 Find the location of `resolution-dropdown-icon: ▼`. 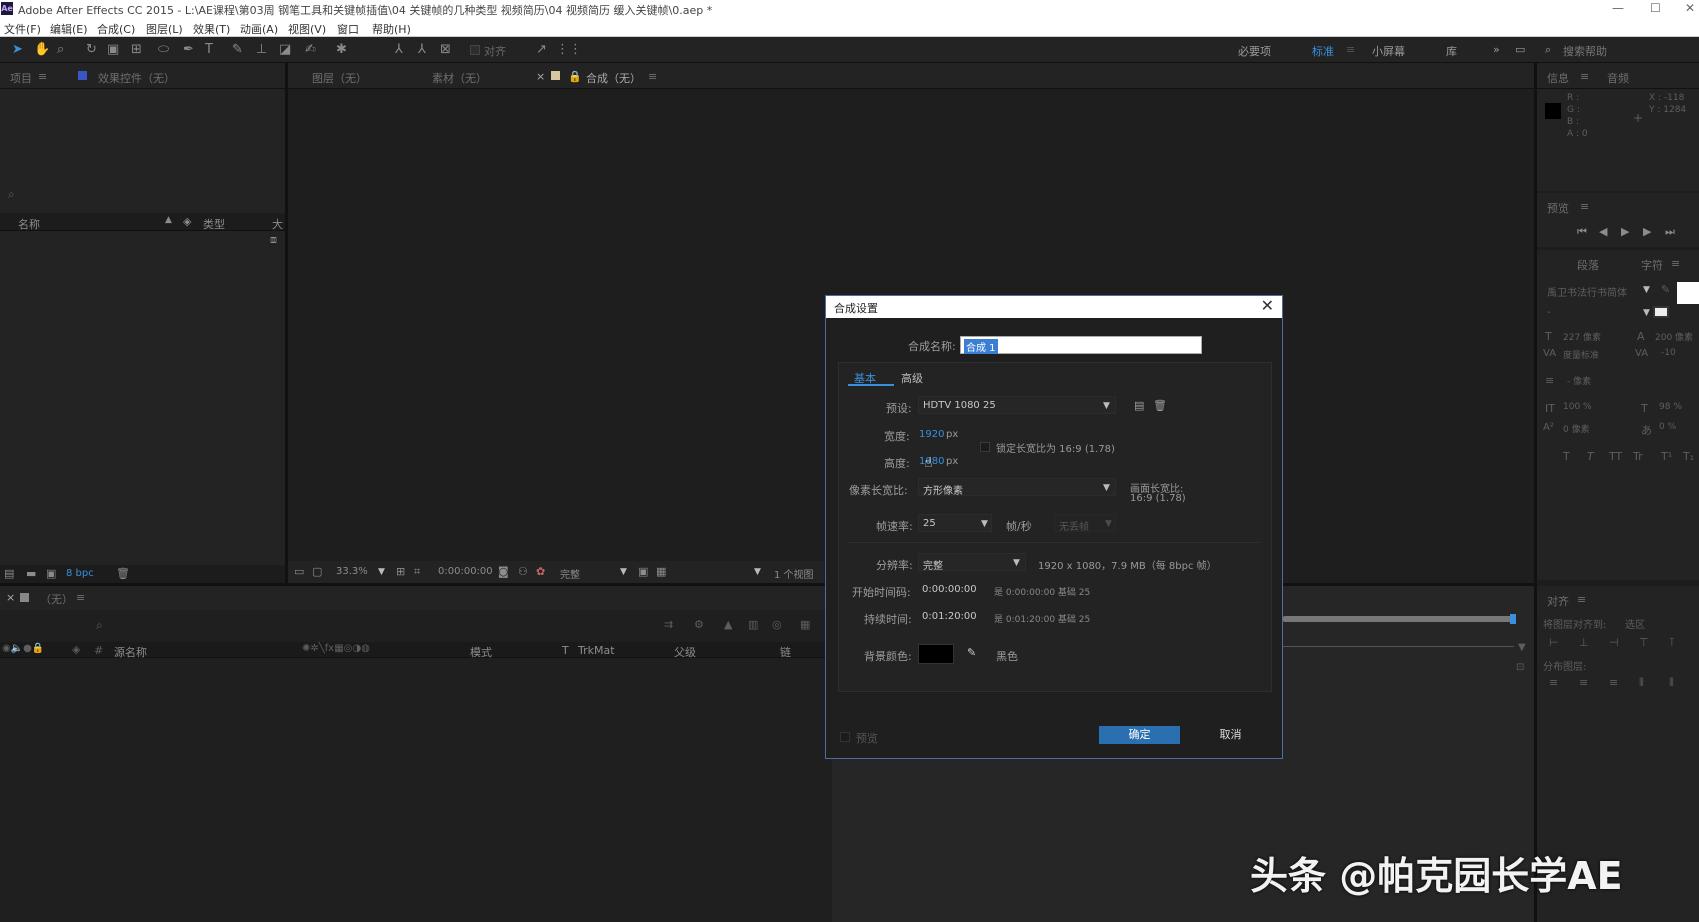

resolution-dropdown-icon: ▼ is located at coordinates (623, 572).